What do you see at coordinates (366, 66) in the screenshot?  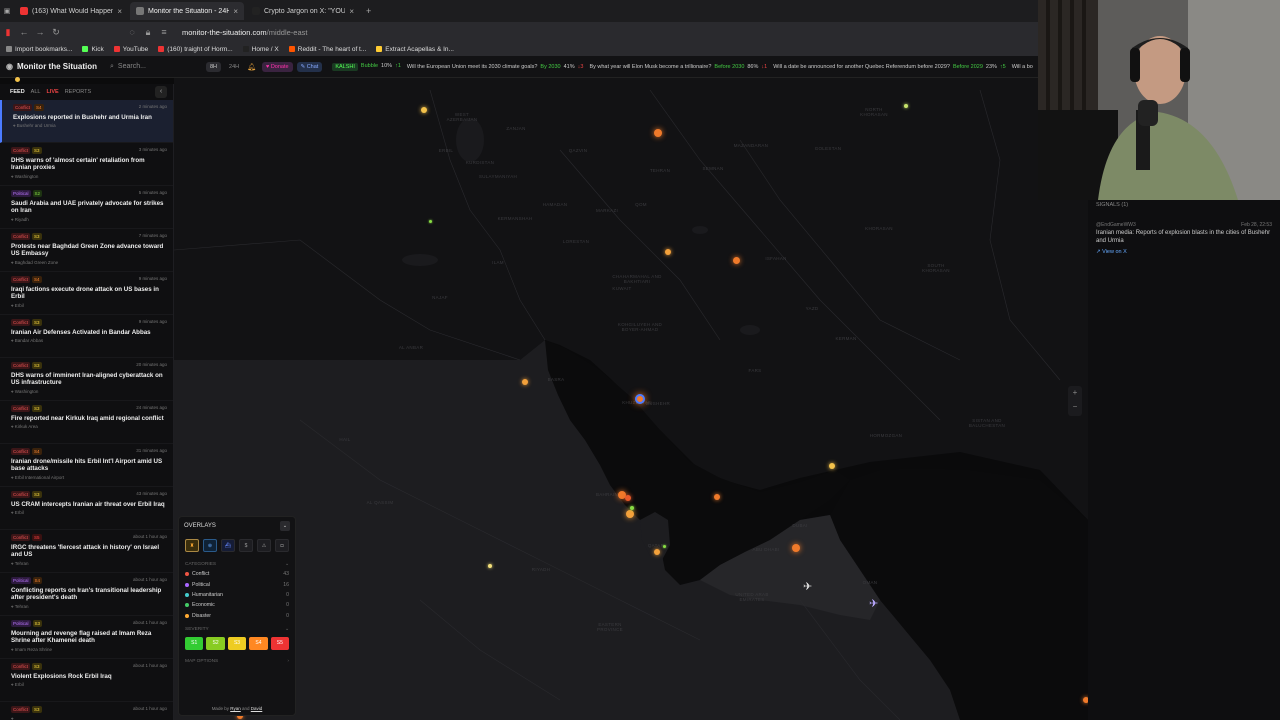 I see `ticker-item: KALSHI Bubble 10% ↑1` at bounding box center [366, 66].